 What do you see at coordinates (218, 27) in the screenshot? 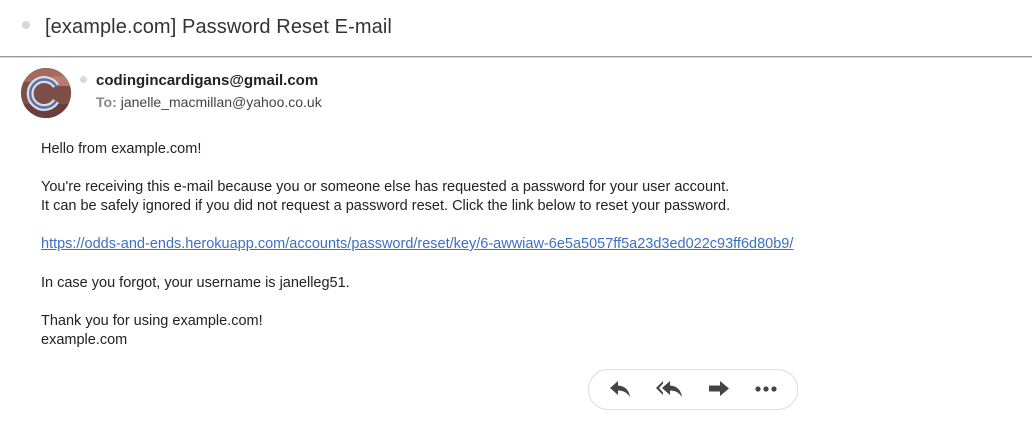
I see `email-subject: [example.com] Password Reset E-mail` at bounding box center [218, 27].